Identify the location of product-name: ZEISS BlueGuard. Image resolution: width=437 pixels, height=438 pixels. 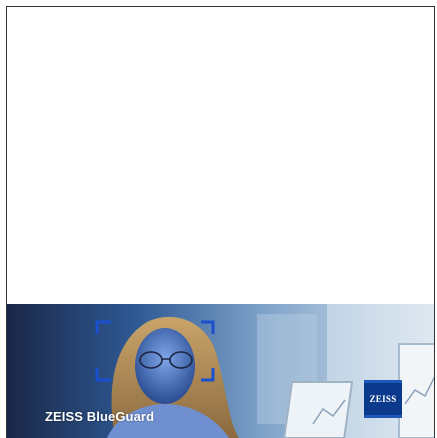
(100, 416).